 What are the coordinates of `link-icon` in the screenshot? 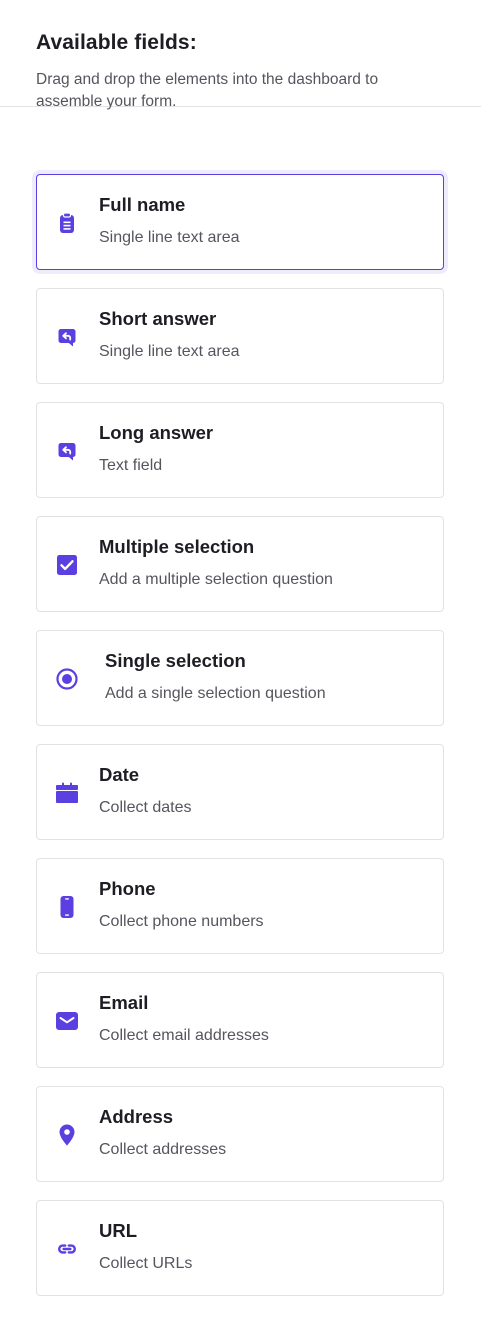 It's located at (67, 1249).